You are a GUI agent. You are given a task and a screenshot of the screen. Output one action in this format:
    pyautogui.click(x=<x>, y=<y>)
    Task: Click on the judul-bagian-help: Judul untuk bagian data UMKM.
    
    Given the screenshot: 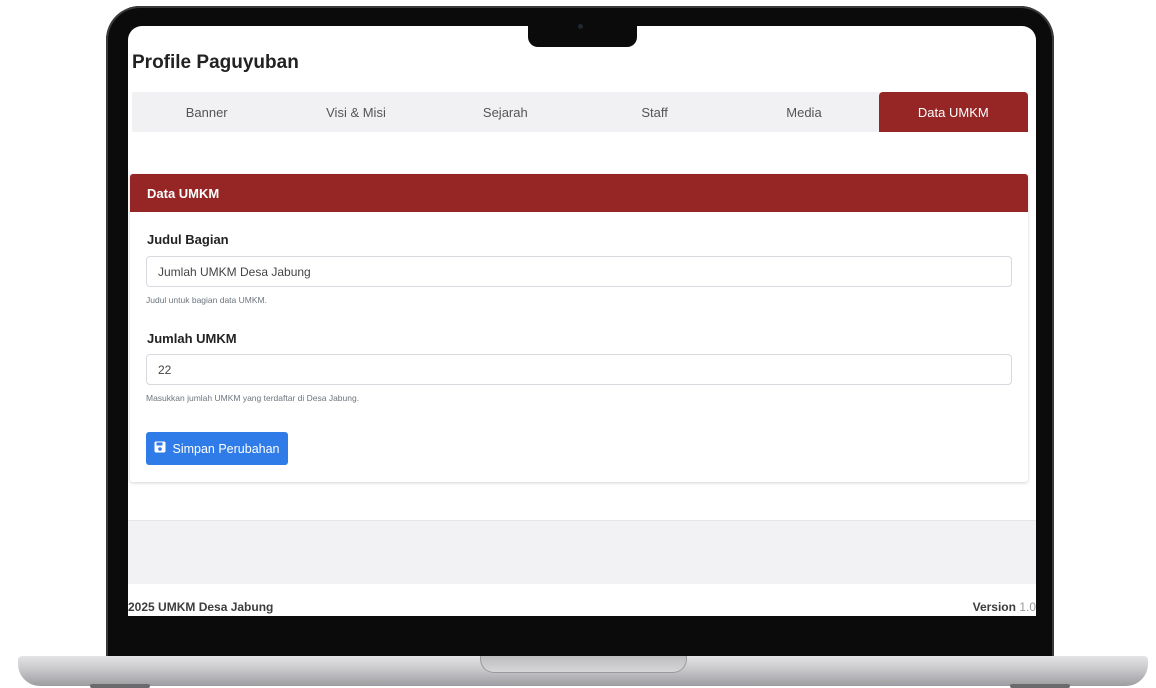 What is the action you would take?
    pyautogui.click(x=206, y=300)
    